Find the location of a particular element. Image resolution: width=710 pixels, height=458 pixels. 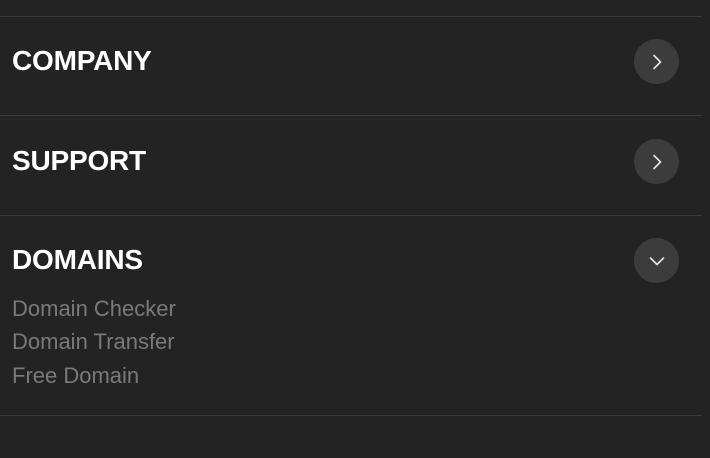

domain-transfer-link: Domain Transfer is located at coordinates (93, 342).